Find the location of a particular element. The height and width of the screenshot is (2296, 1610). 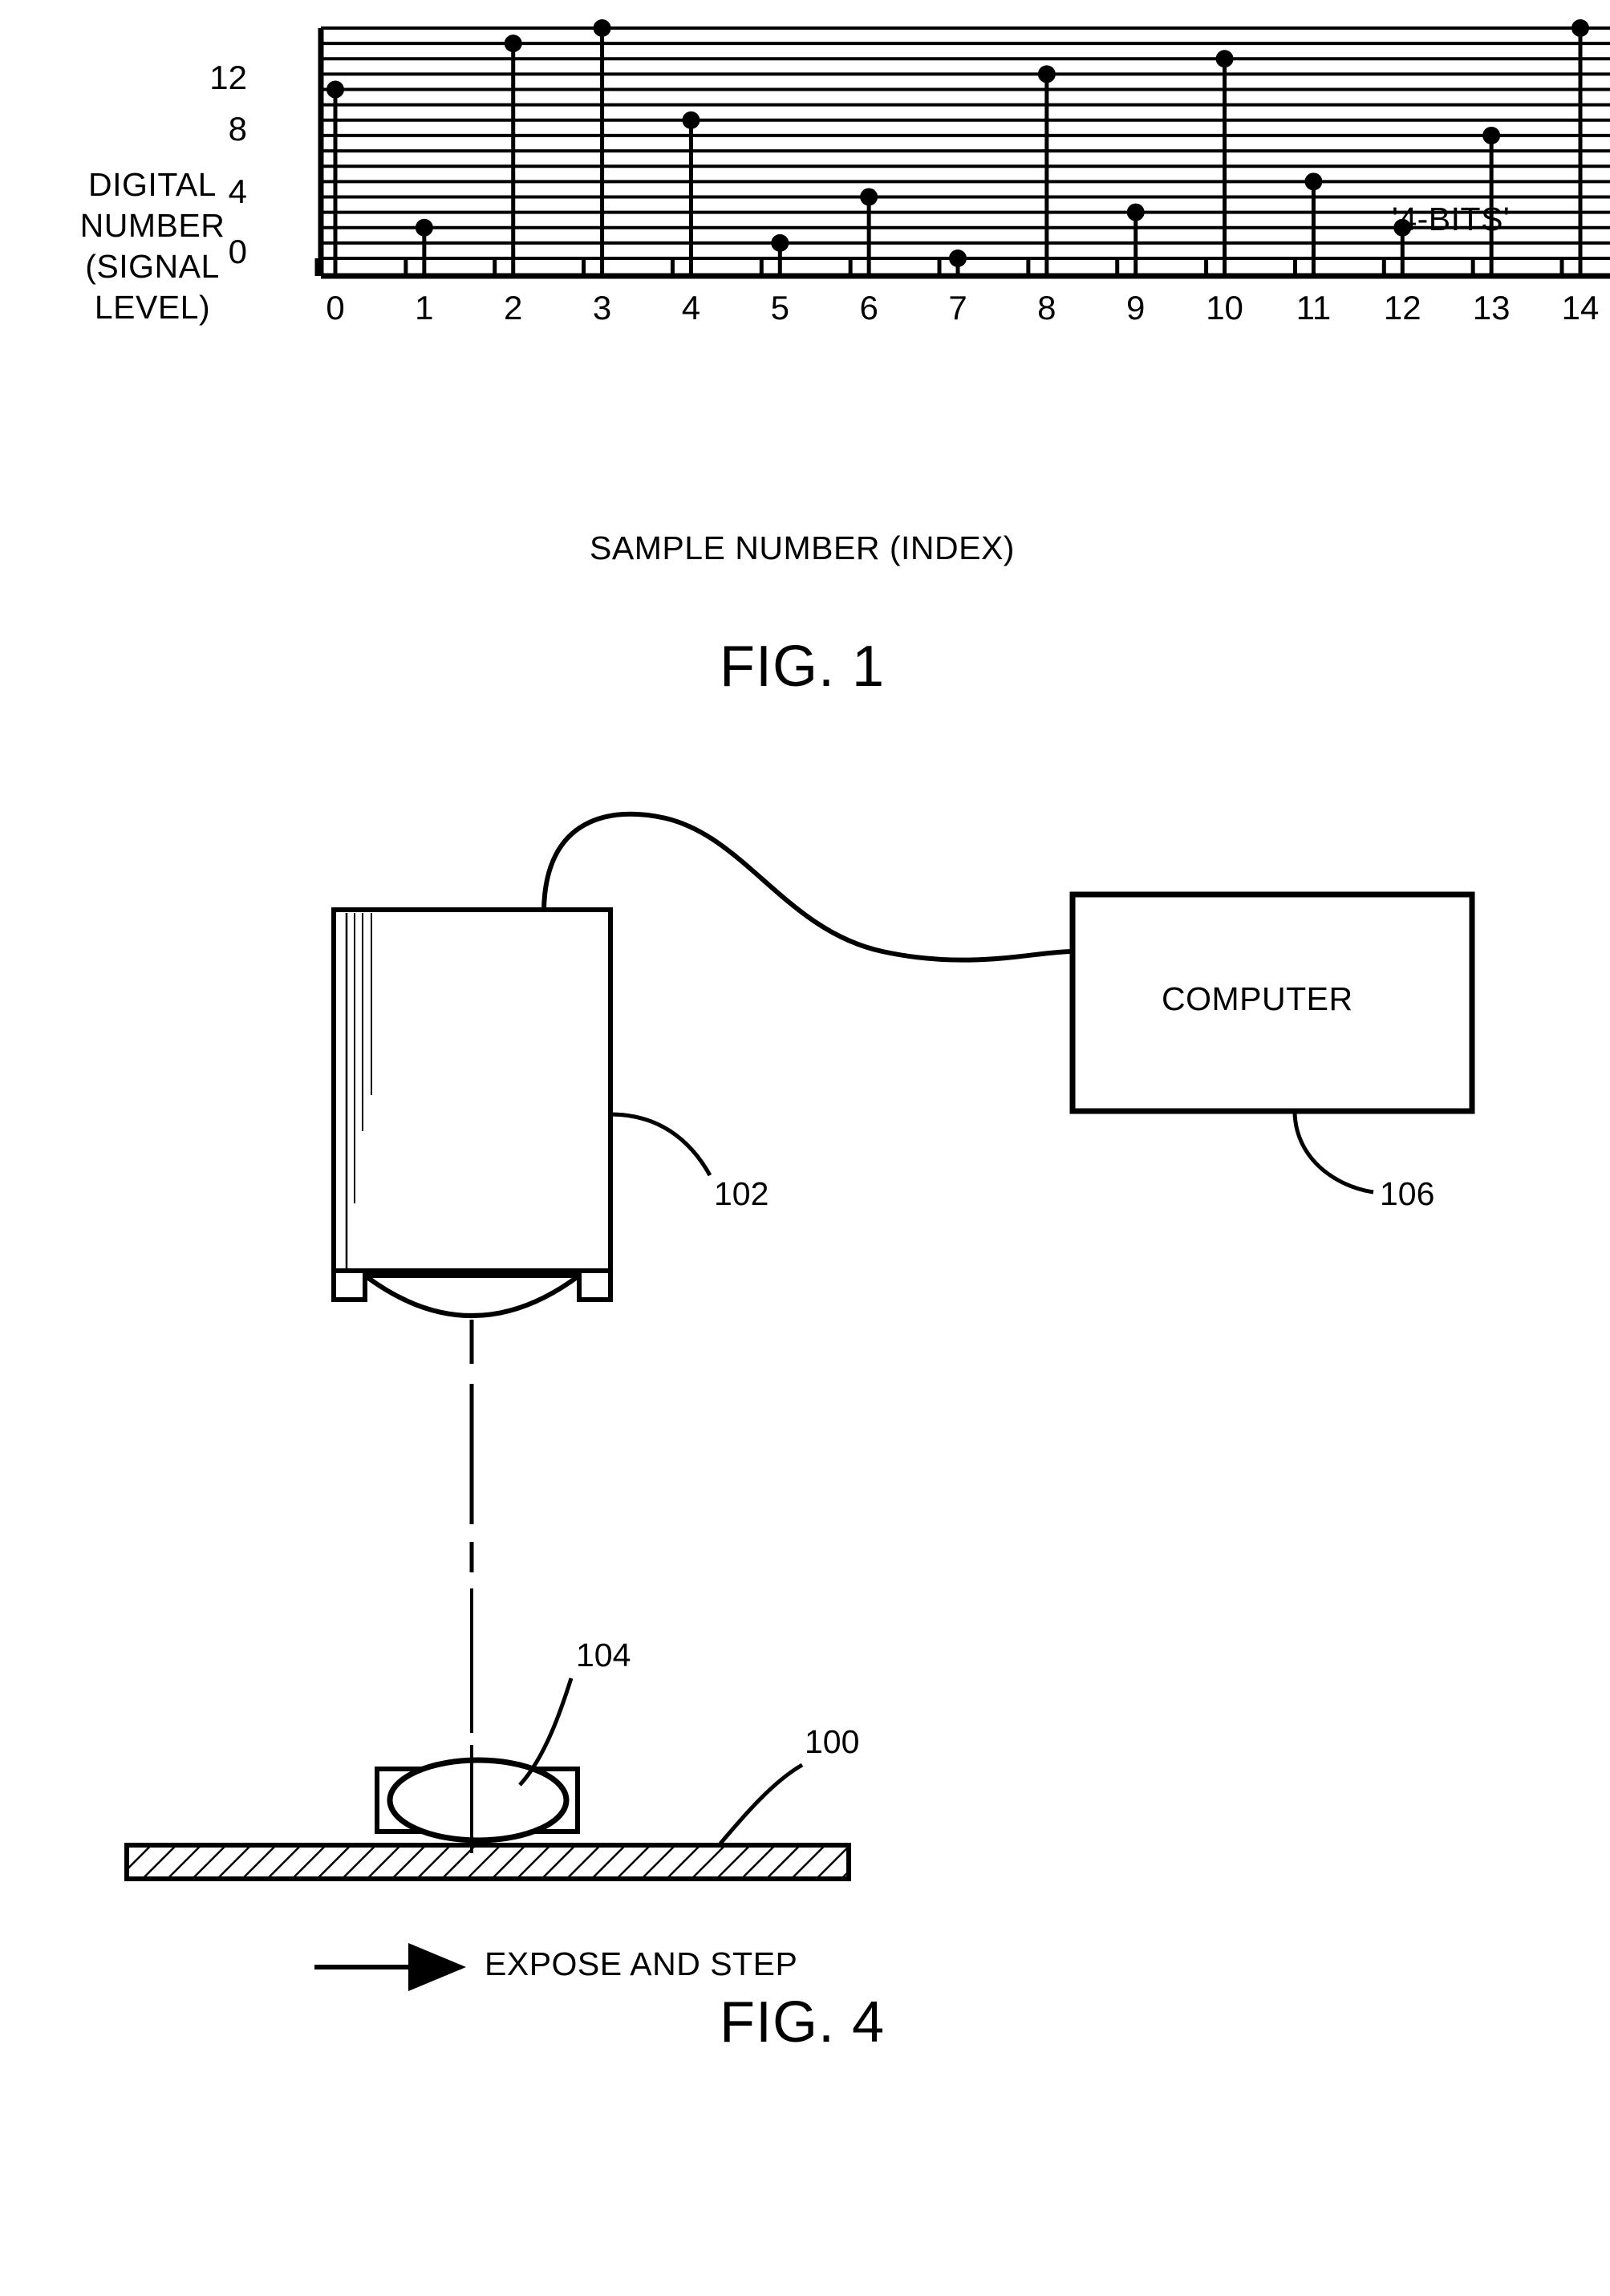

reference-numeral-102: 102 is located at coordinates (741, 1193).